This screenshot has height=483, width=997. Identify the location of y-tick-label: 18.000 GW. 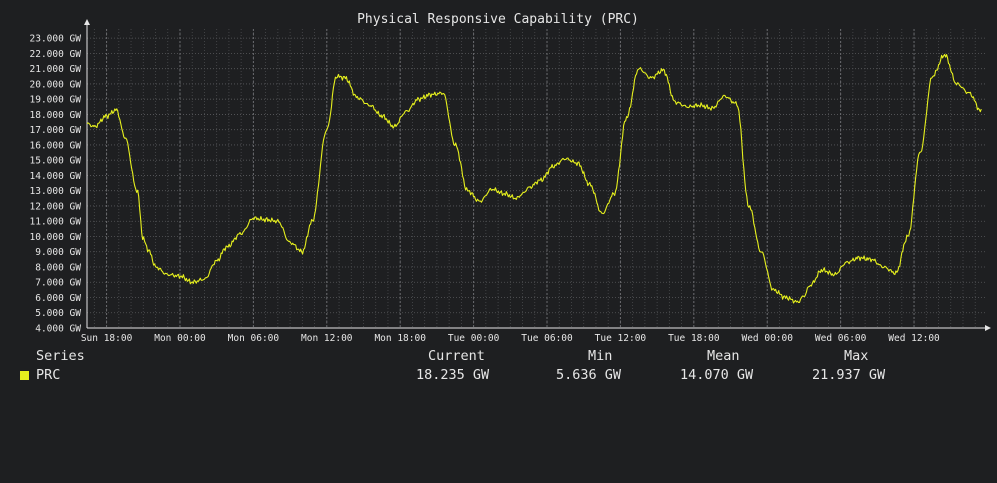
(56, 115).